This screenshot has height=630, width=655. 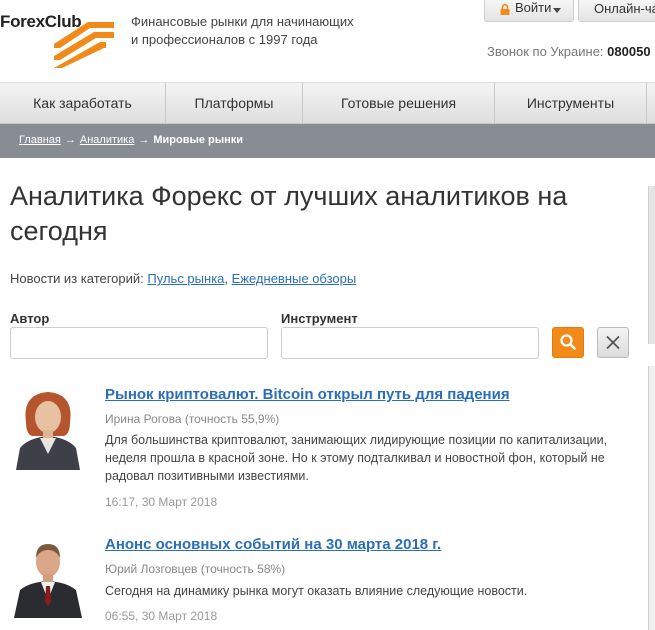 What do you see at coordinates (30, 318) in the screenshot?
I see `author-label: Автор` at bounding box center [30, 318].